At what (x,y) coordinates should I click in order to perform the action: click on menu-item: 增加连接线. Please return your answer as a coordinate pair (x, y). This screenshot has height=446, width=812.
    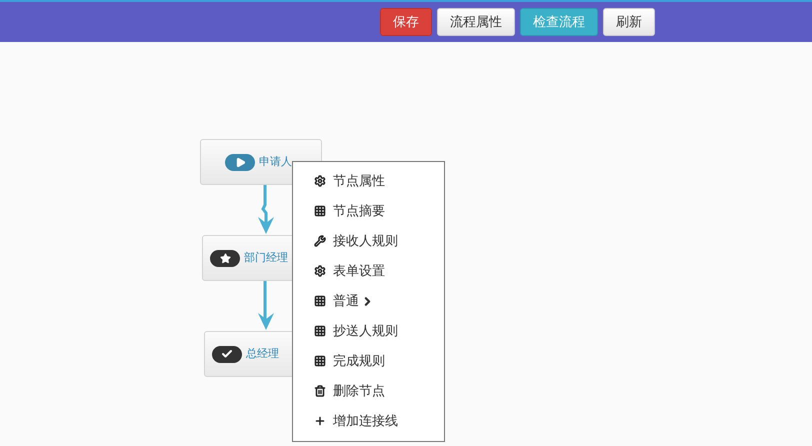
    Looking at the image, I should click on (368, 421).